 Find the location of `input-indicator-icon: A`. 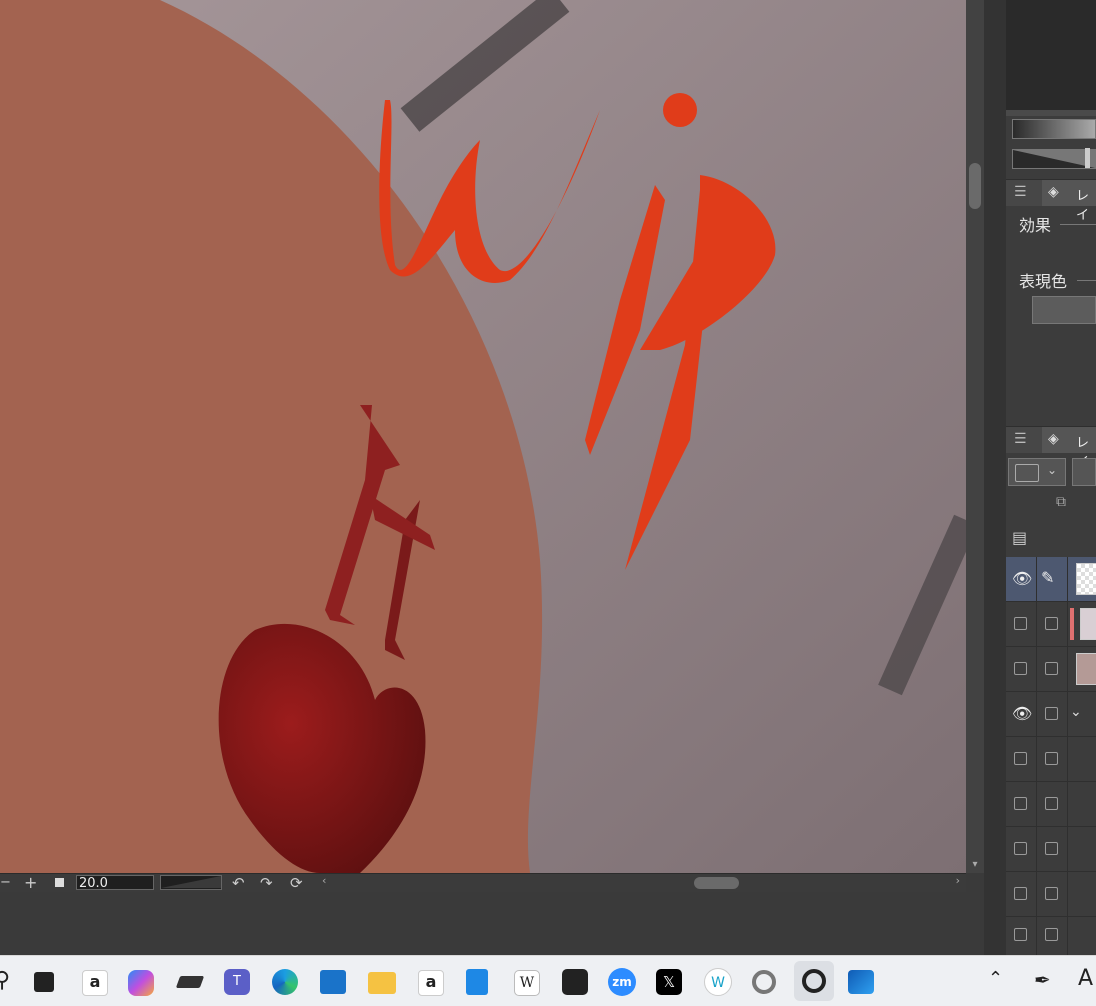

input-indicator-icon: A is located at coordinates (1087, 979).